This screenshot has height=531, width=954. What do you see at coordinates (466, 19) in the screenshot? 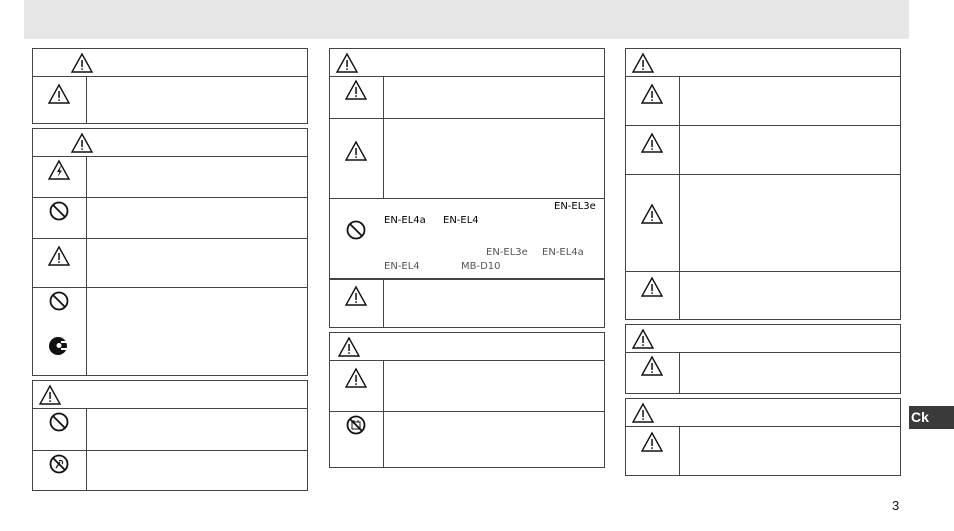
I see `page-header-band` at bounding box center [466, 19].